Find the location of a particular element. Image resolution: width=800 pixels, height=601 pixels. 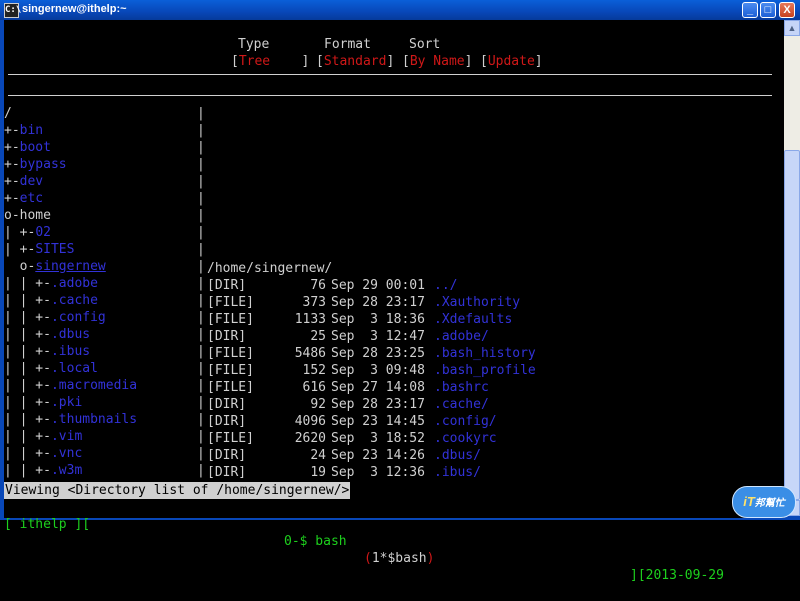

tree-item-label: bypass is located at coordinates (43, 164).